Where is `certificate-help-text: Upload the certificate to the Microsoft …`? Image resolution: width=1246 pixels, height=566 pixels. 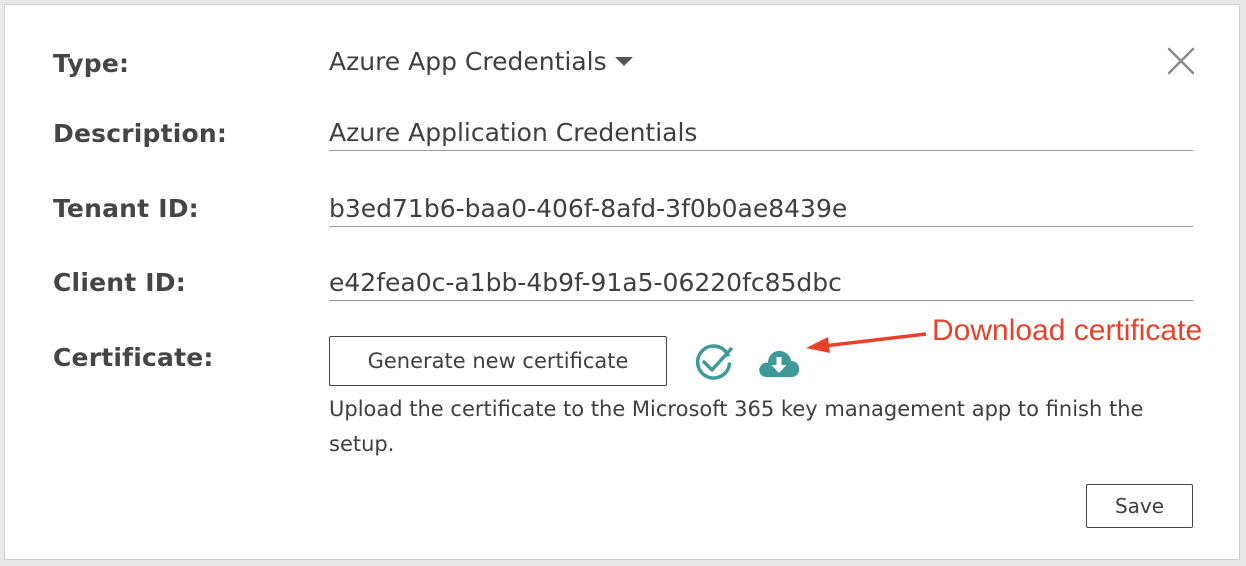 certificate-help-text: Upload the certificate to the Microsoft … is located at coordinates (736, 426).